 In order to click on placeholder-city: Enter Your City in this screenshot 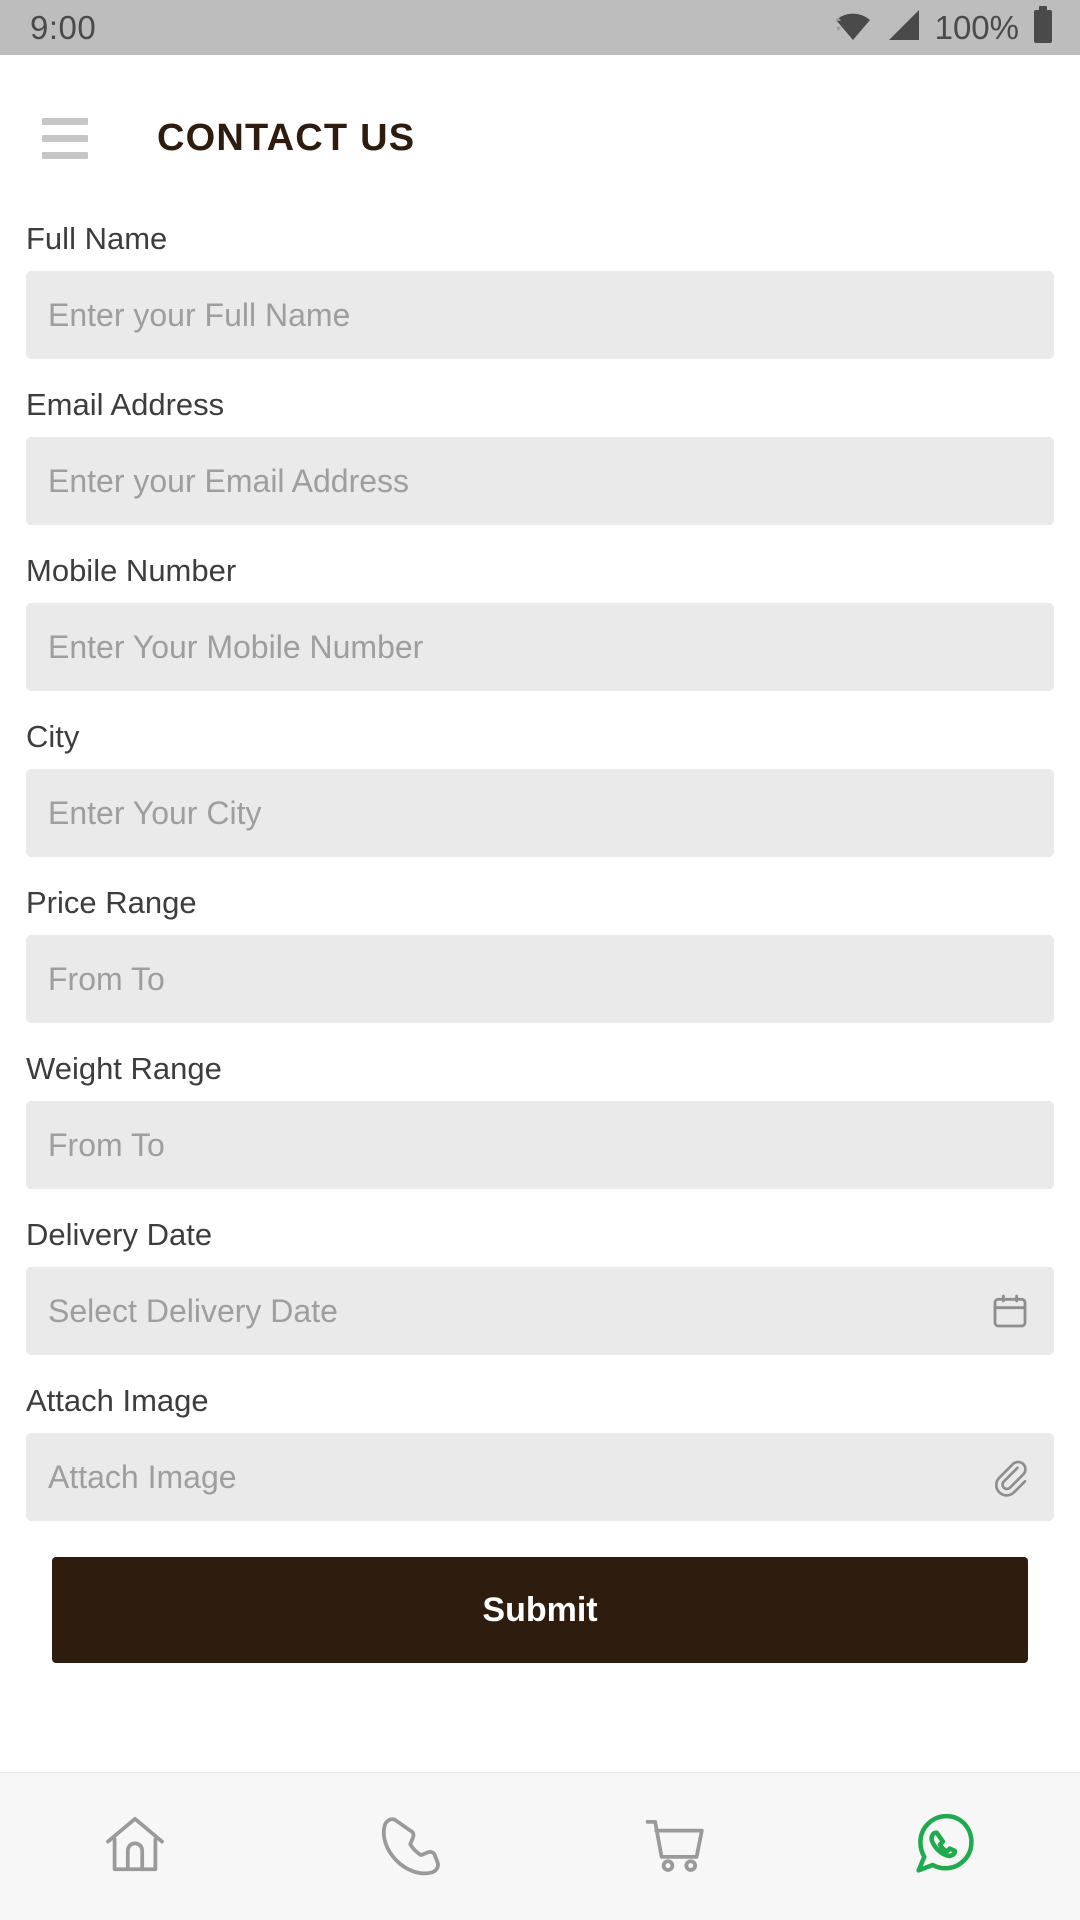, I will do `click(155, 812)`.